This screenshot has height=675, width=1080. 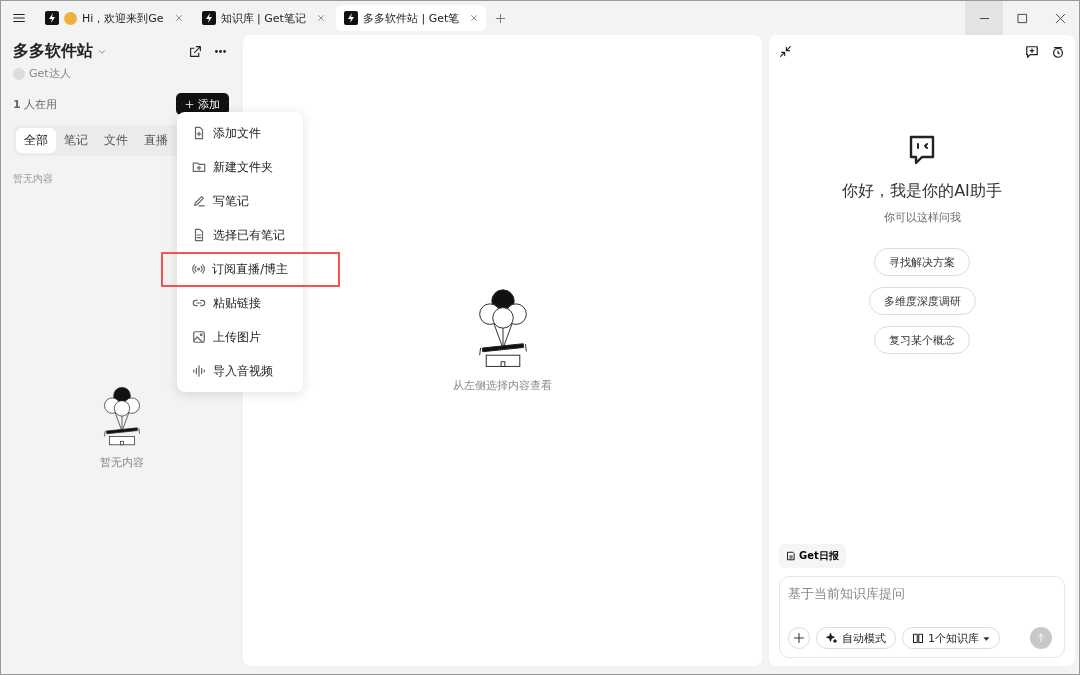 I want to click on browser-tab: Hi，欢迎来到Ge, so click(x=114, y=18).